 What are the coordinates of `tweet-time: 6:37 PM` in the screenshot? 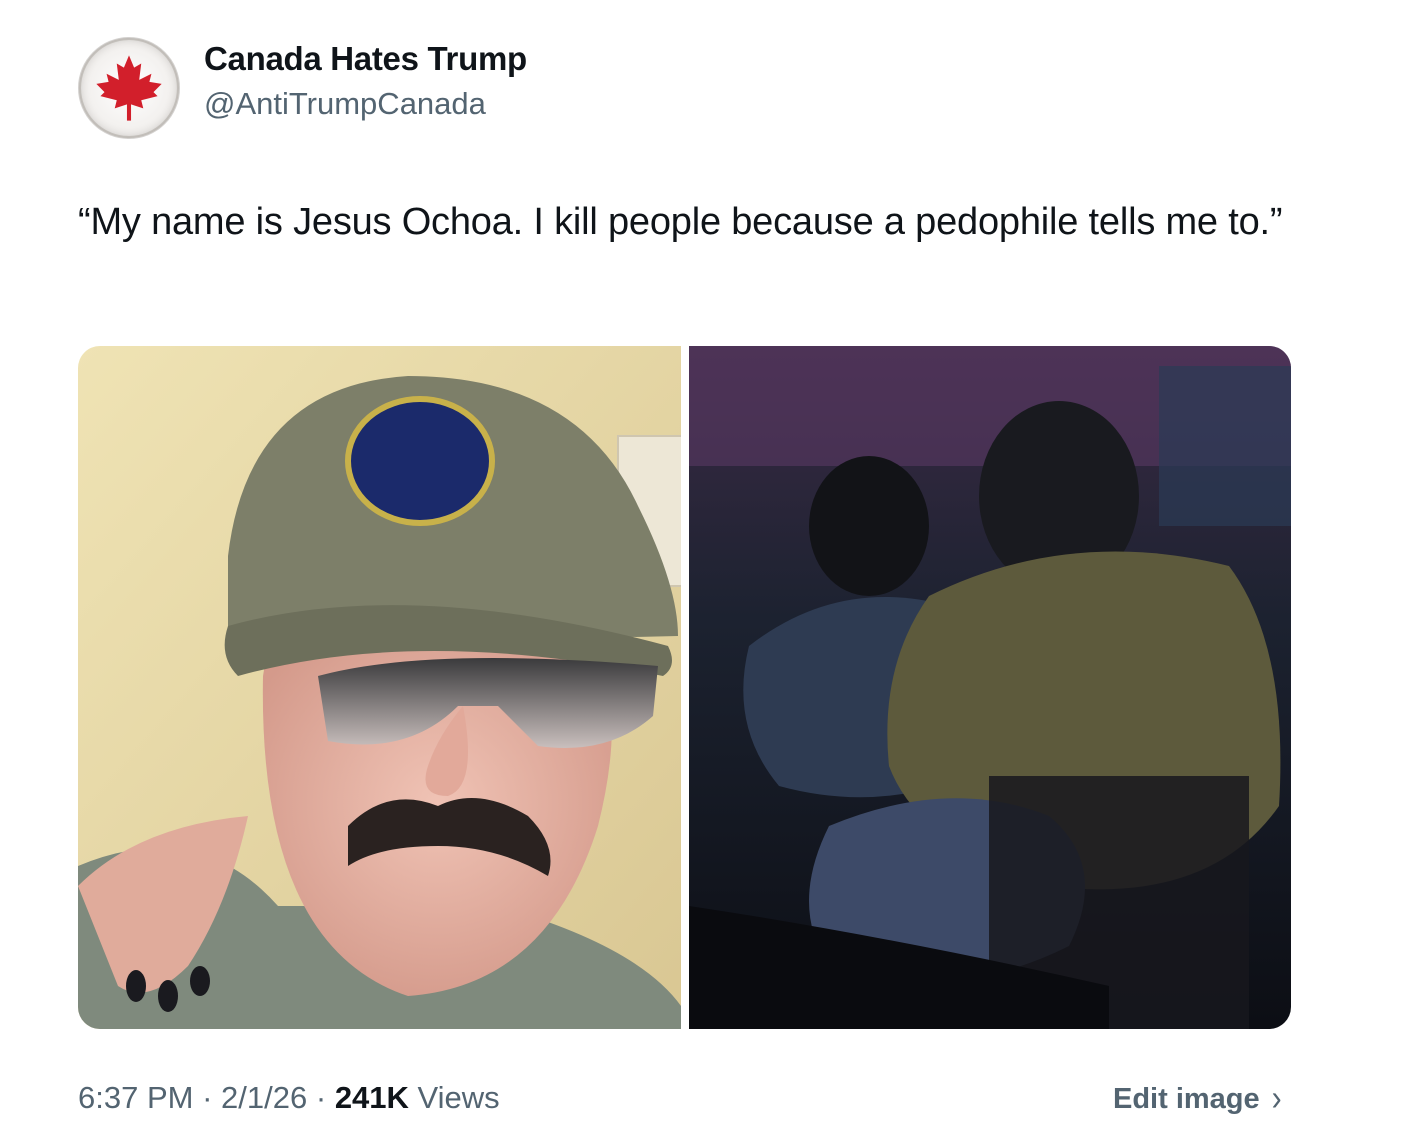 It's located at (135, 1097).